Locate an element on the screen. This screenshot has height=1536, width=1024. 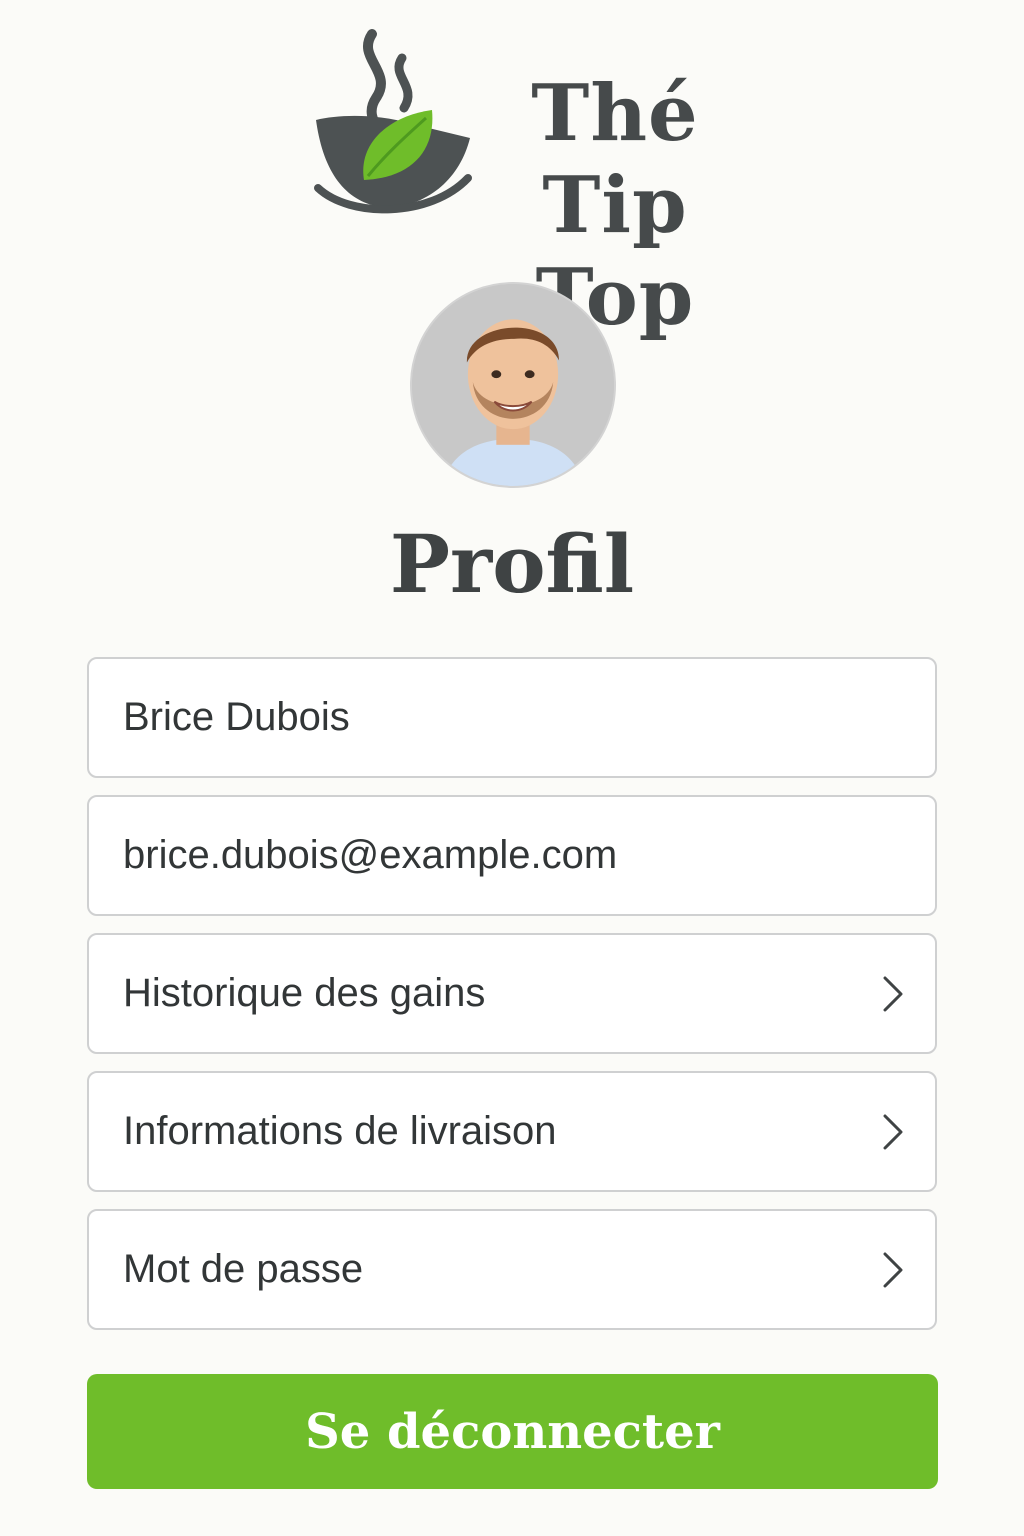
name-field: Brice Dubois is located at coordinates (512, 717).